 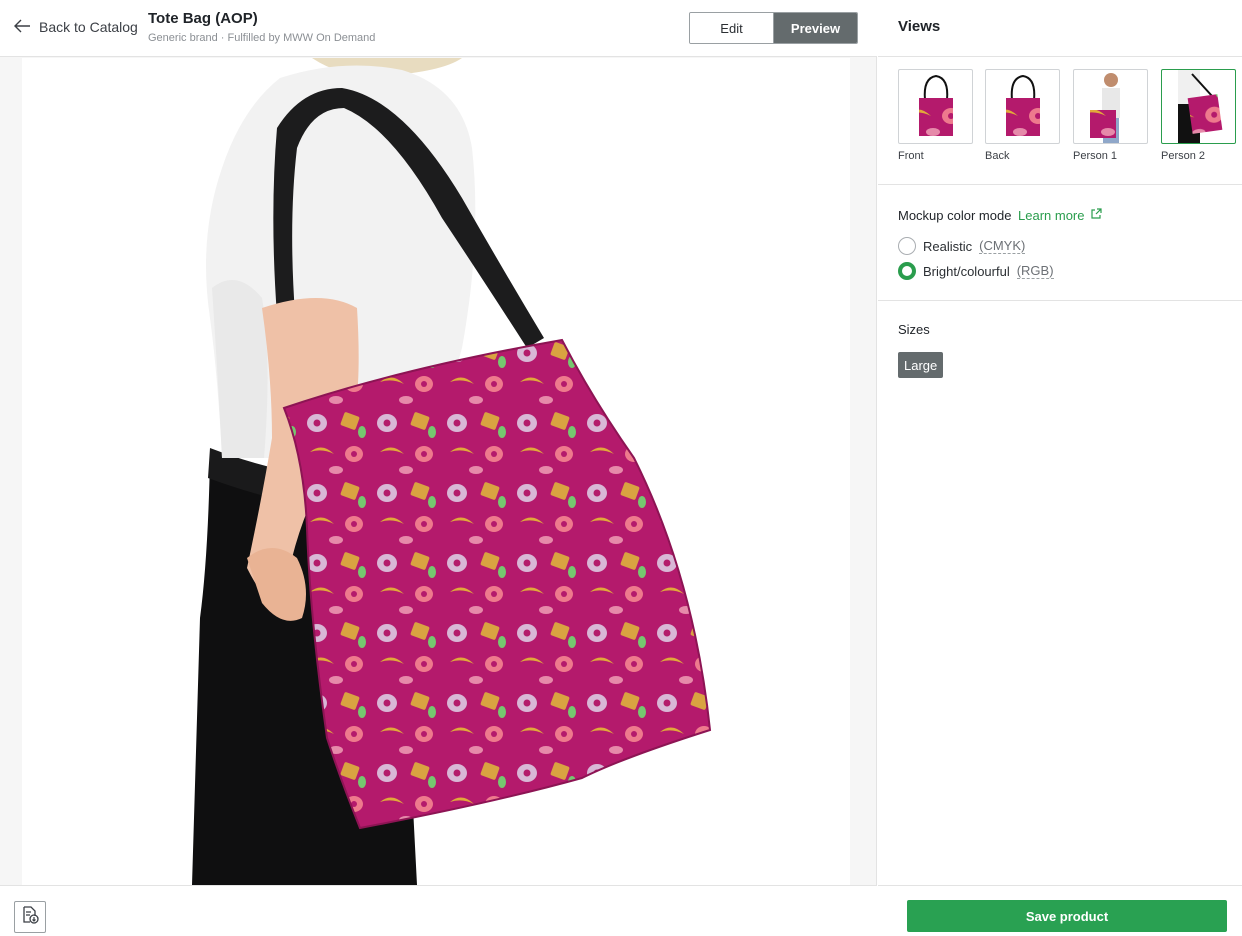 What do you see at coordinates (1198, 106) in the screenshot?
I see `person-shoulder-tote-thumbnail` at bounding box center [1198, 106].